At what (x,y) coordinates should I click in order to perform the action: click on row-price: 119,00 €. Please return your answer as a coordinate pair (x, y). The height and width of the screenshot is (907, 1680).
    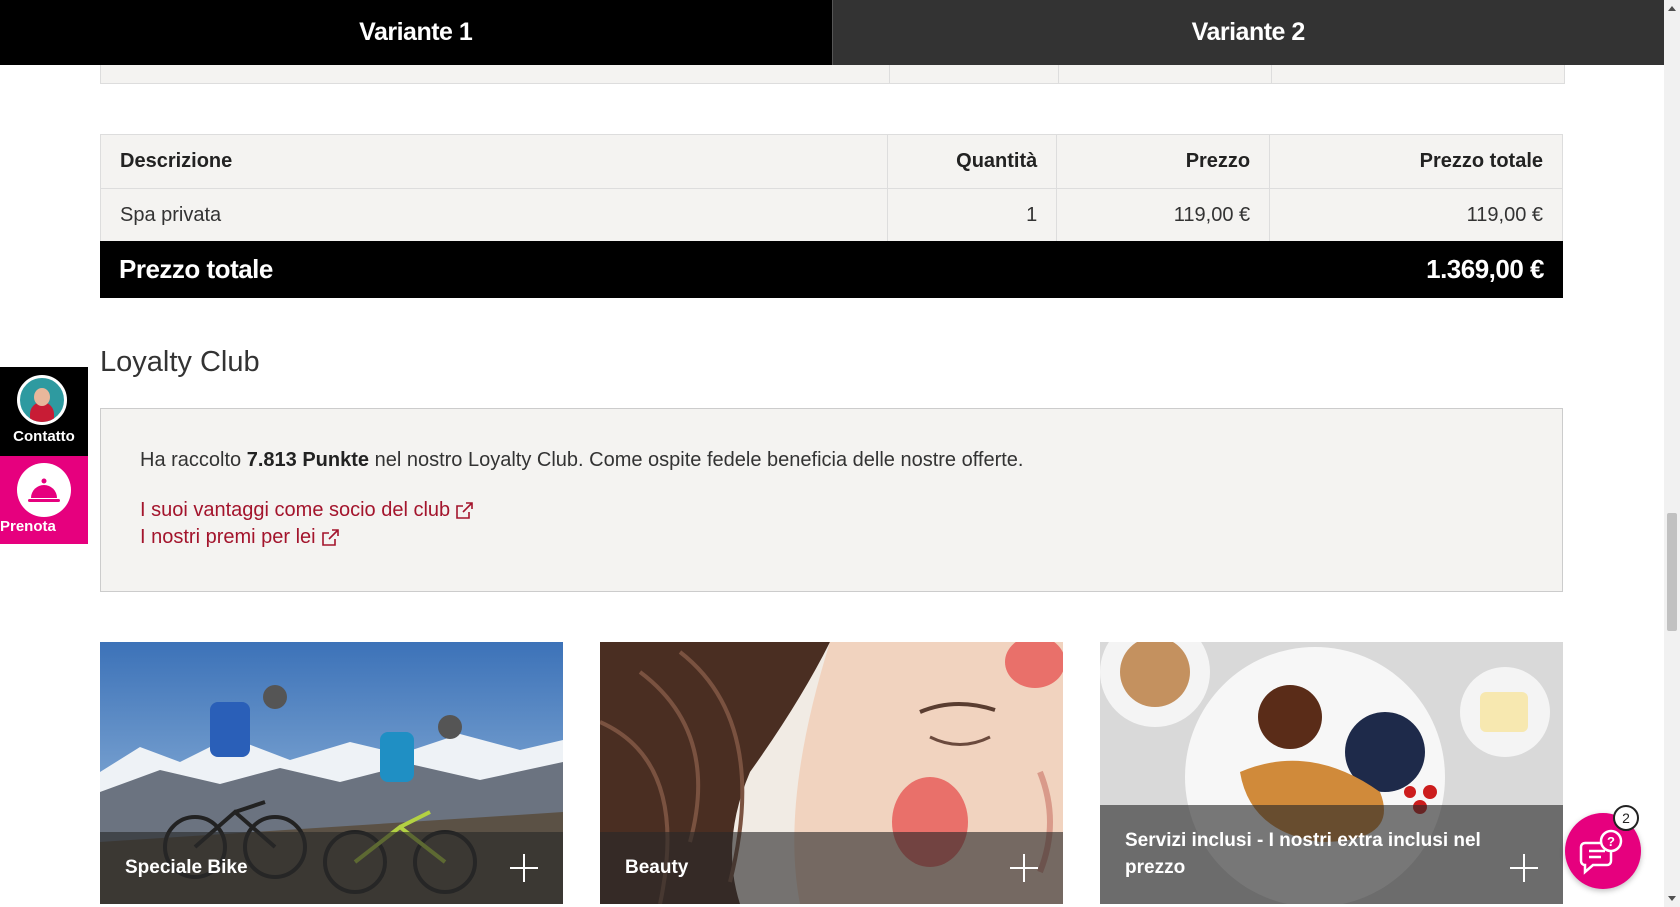
    Looking at the image, I should click on (1163, 215).